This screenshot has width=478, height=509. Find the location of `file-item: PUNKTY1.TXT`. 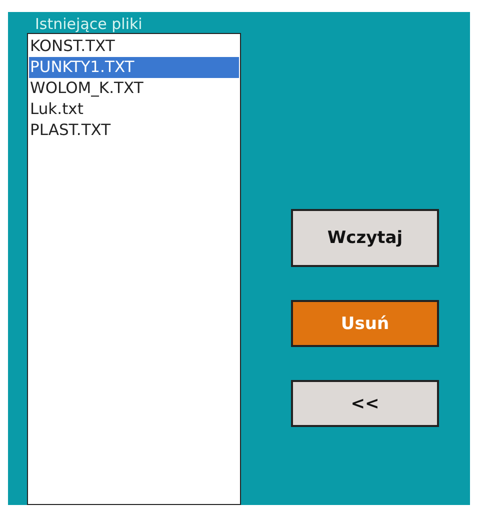

file-item: PUNKTY1.TXT is located at coordinates (134, 67).